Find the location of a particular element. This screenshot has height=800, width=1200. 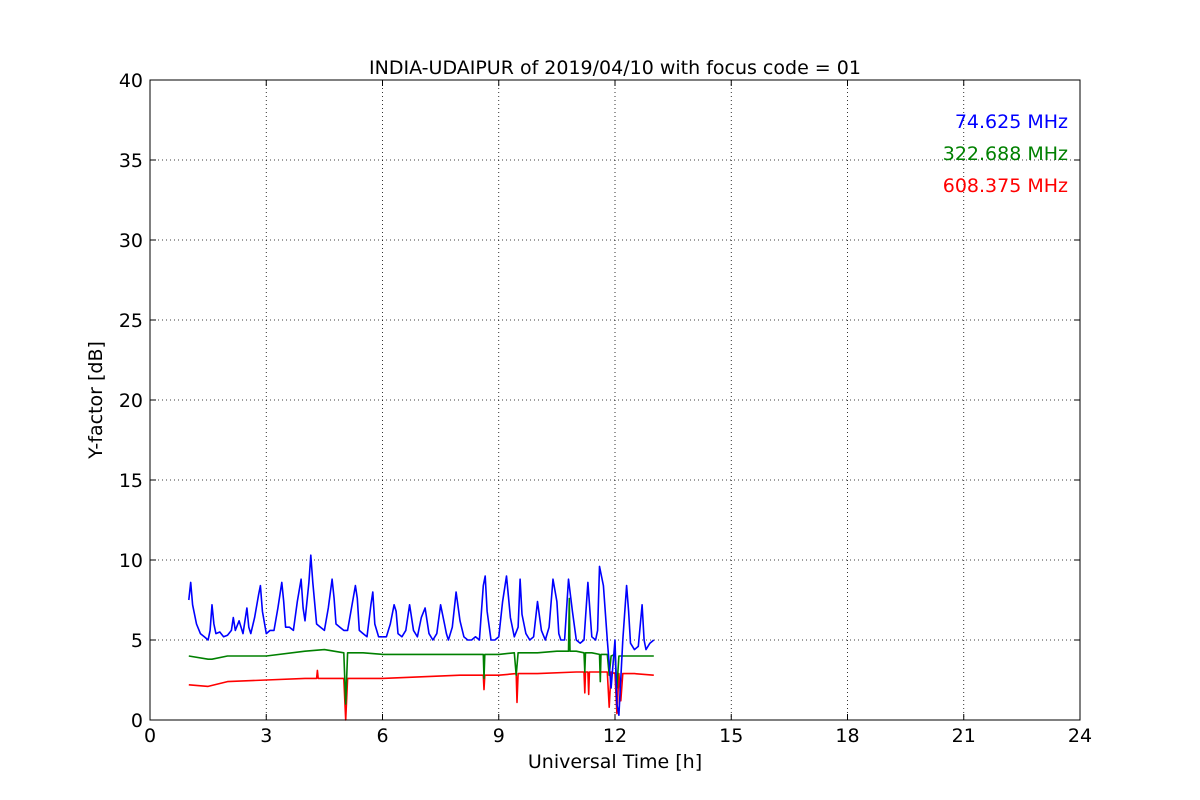

y-tick-label: 10 is located at coordinates (131, 561).